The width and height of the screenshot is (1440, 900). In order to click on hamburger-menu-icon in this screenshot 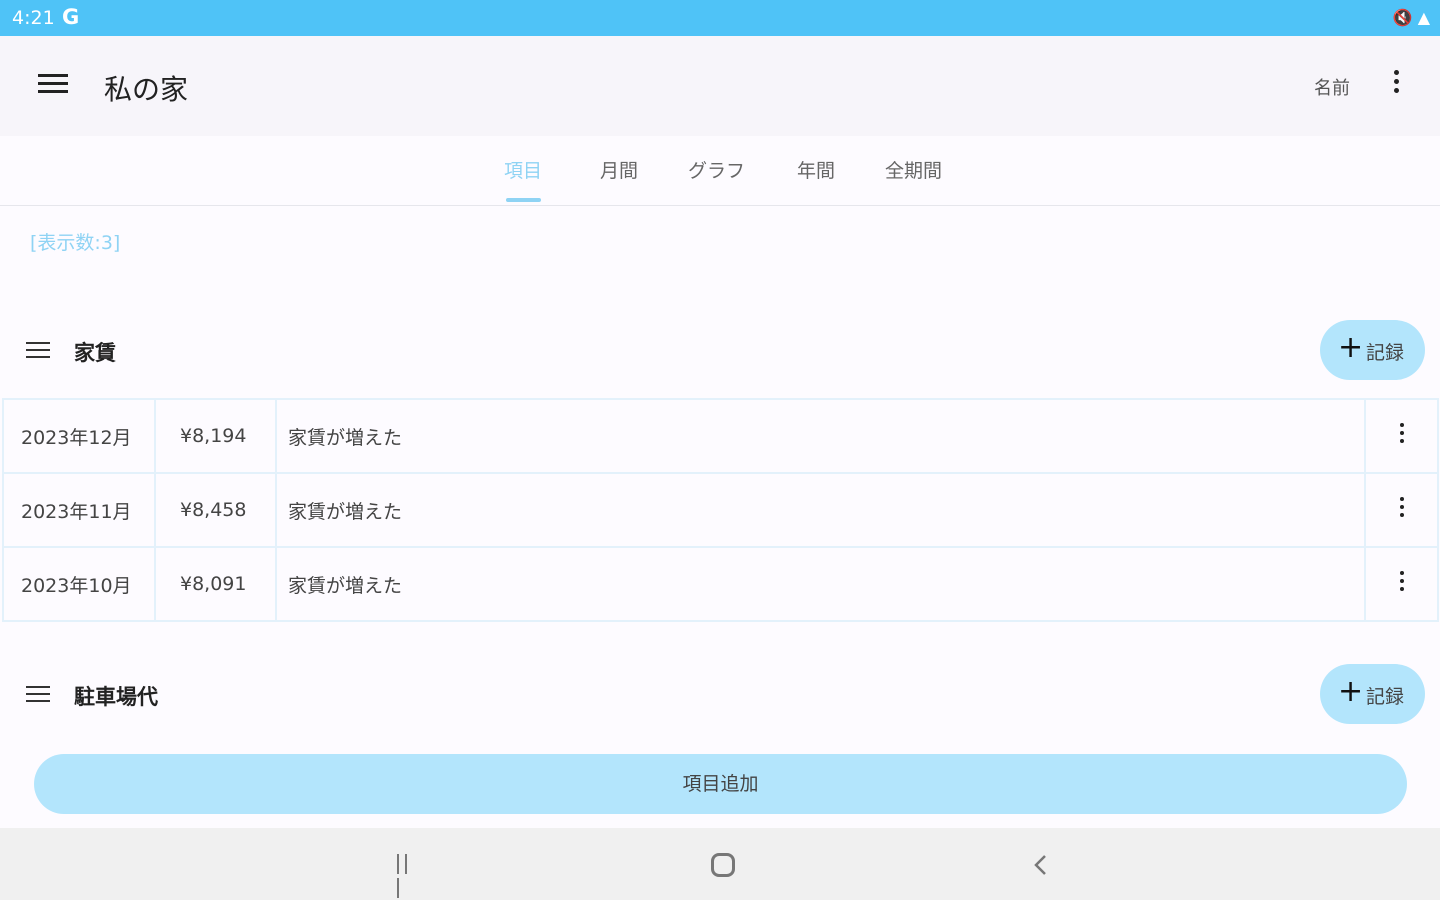, I will do `click(53, 86)`.